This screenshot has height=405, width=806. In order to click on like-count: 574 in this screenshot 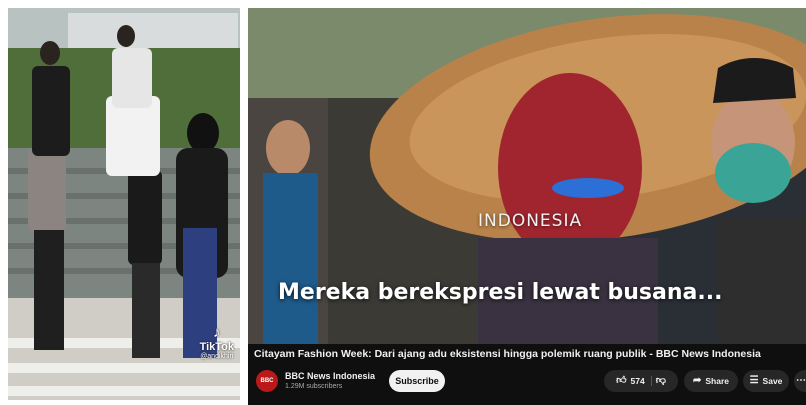, I will do `click(637, 381)`.